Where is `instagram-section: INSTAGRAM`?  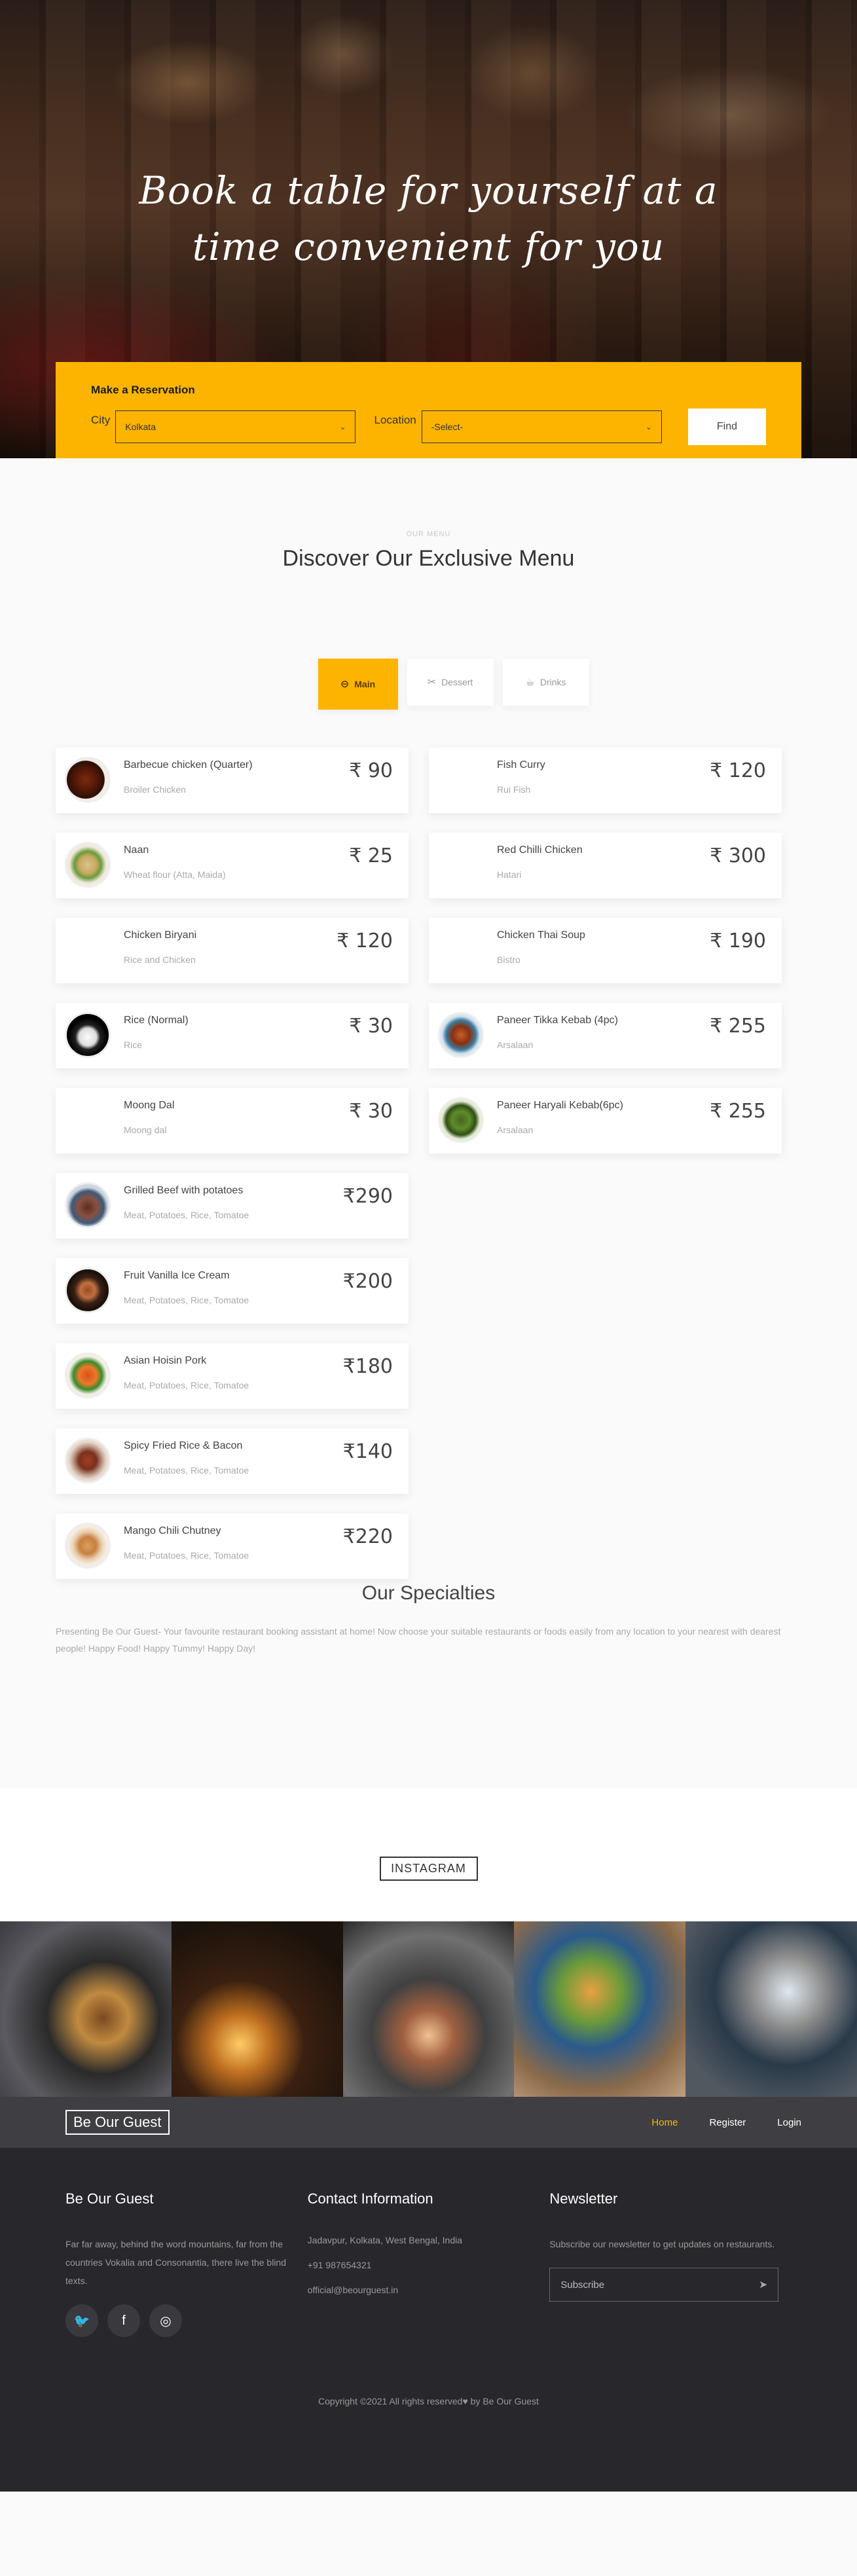
instagram-section: INSTAGRAM is located at coordinates (428, 1942).